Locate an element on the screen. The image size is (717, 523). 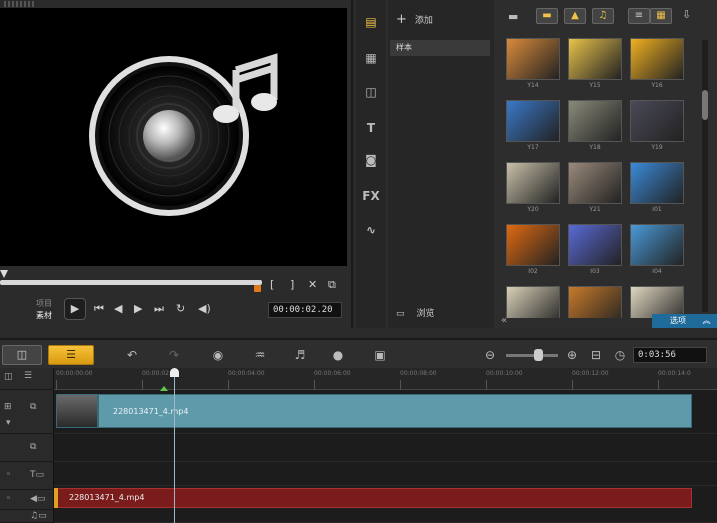
redo-icon: ↷ is located at coordinates (174, 355).